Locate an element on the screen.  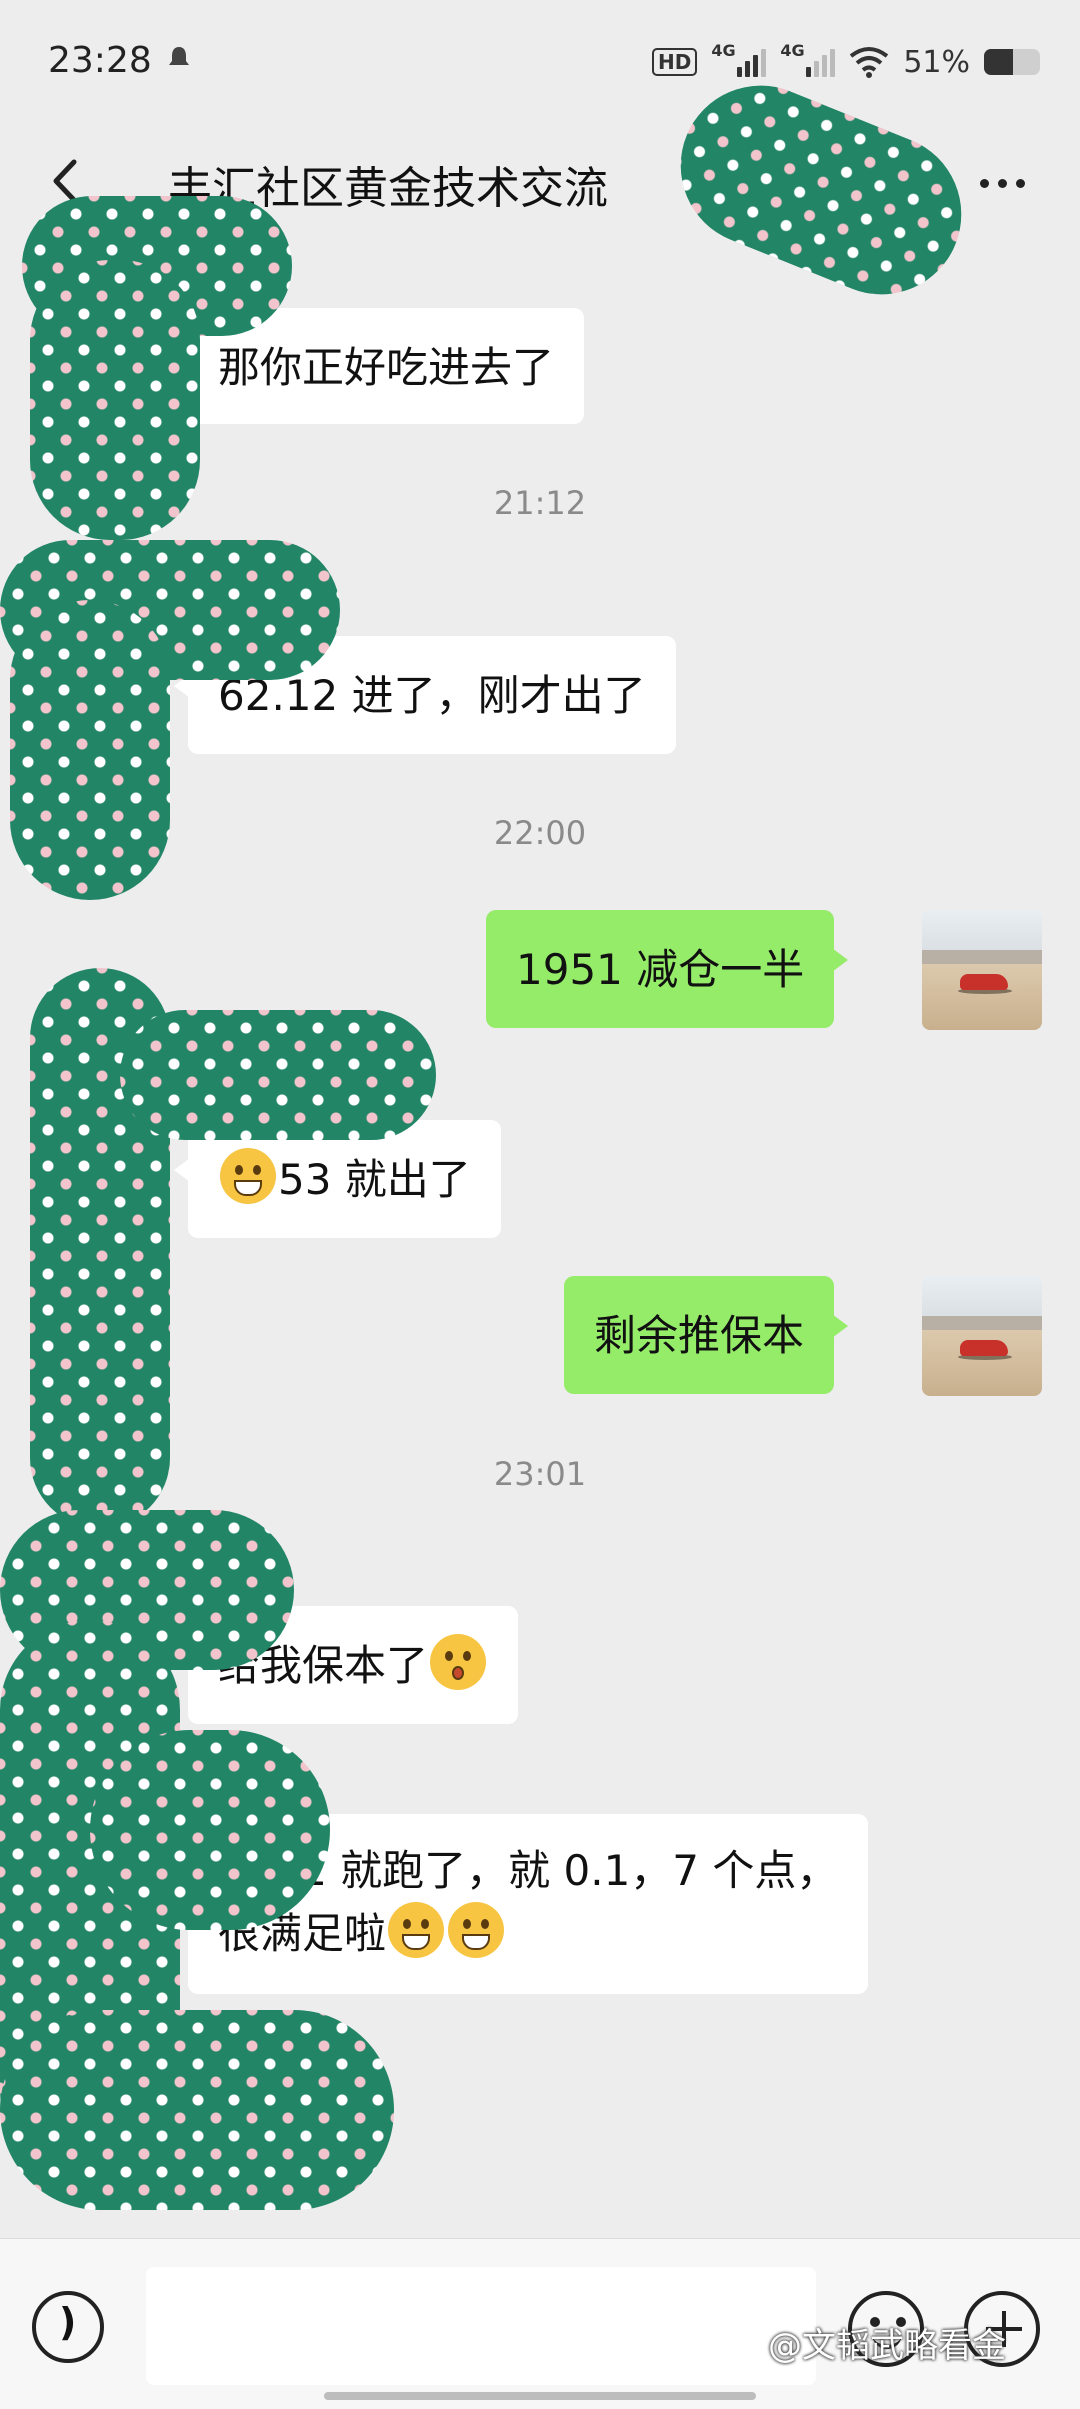
message-text: 那你正好吃进去了 is located at coordinates (386, 367).